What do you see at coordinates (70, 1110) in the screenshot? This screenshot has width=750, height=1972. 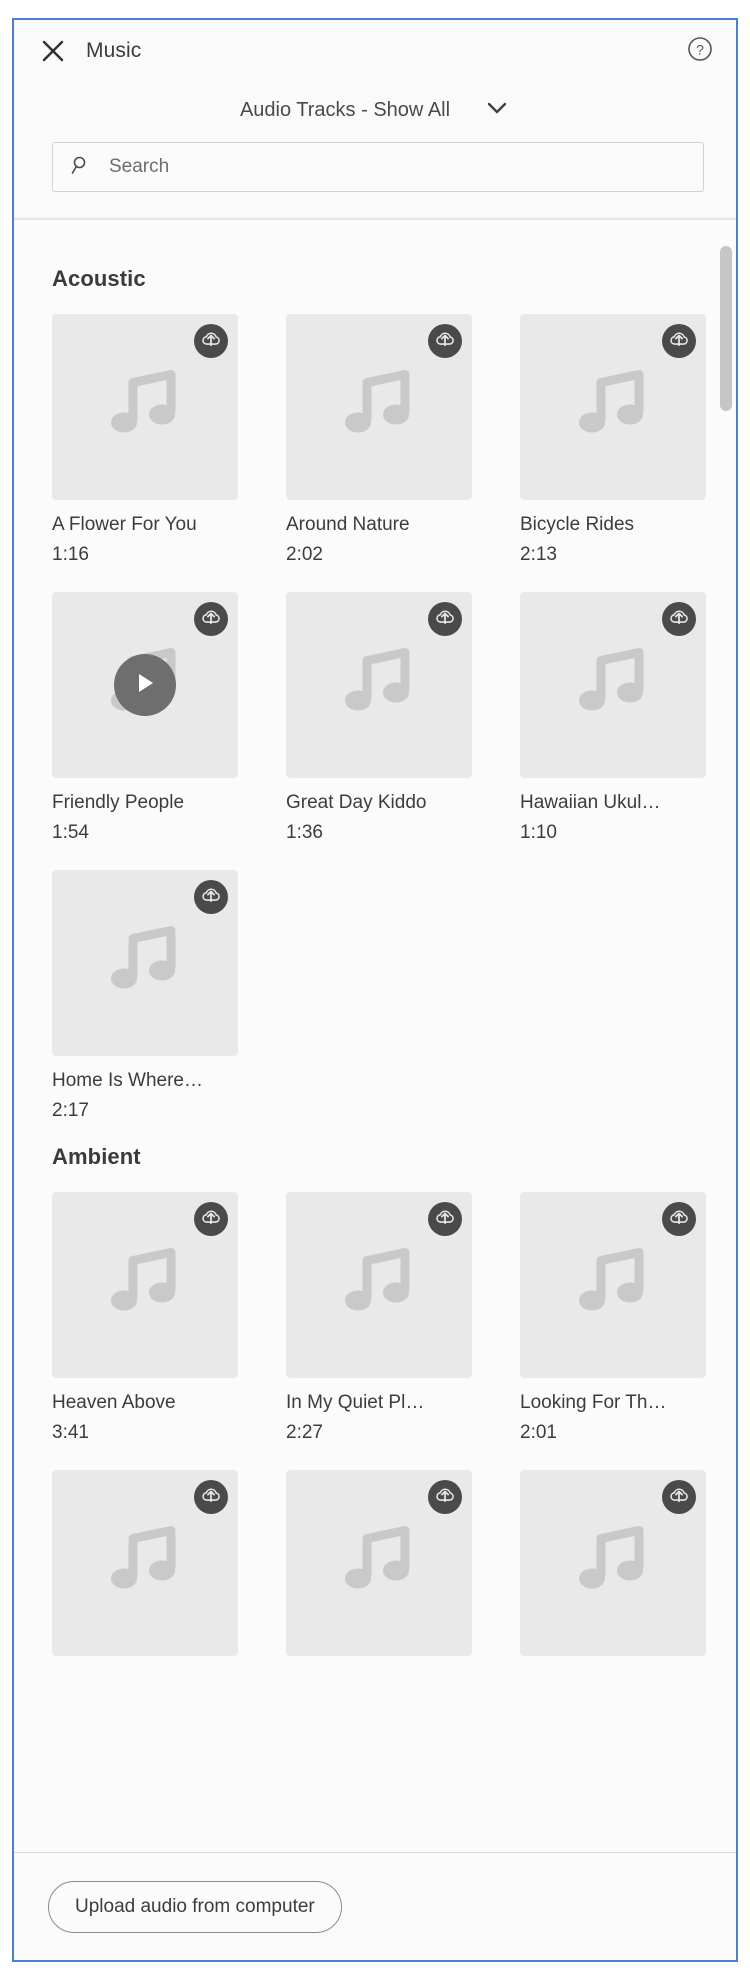 I see `track-duration: 2:17` at bounding box center [70, 1110].